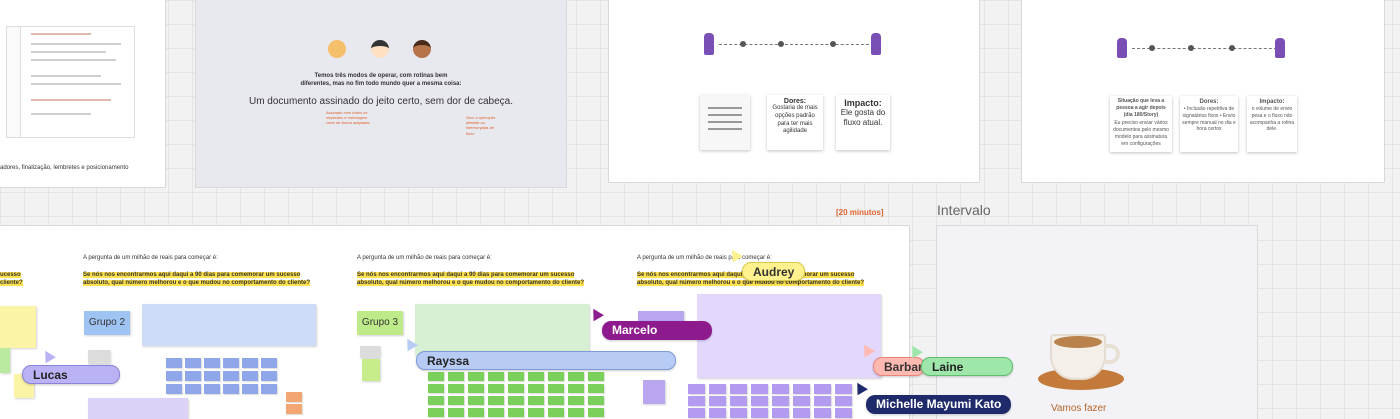 The width and height of the screenshot is (1400, 419). I want to click on summary-card-green, so click(502, 330).